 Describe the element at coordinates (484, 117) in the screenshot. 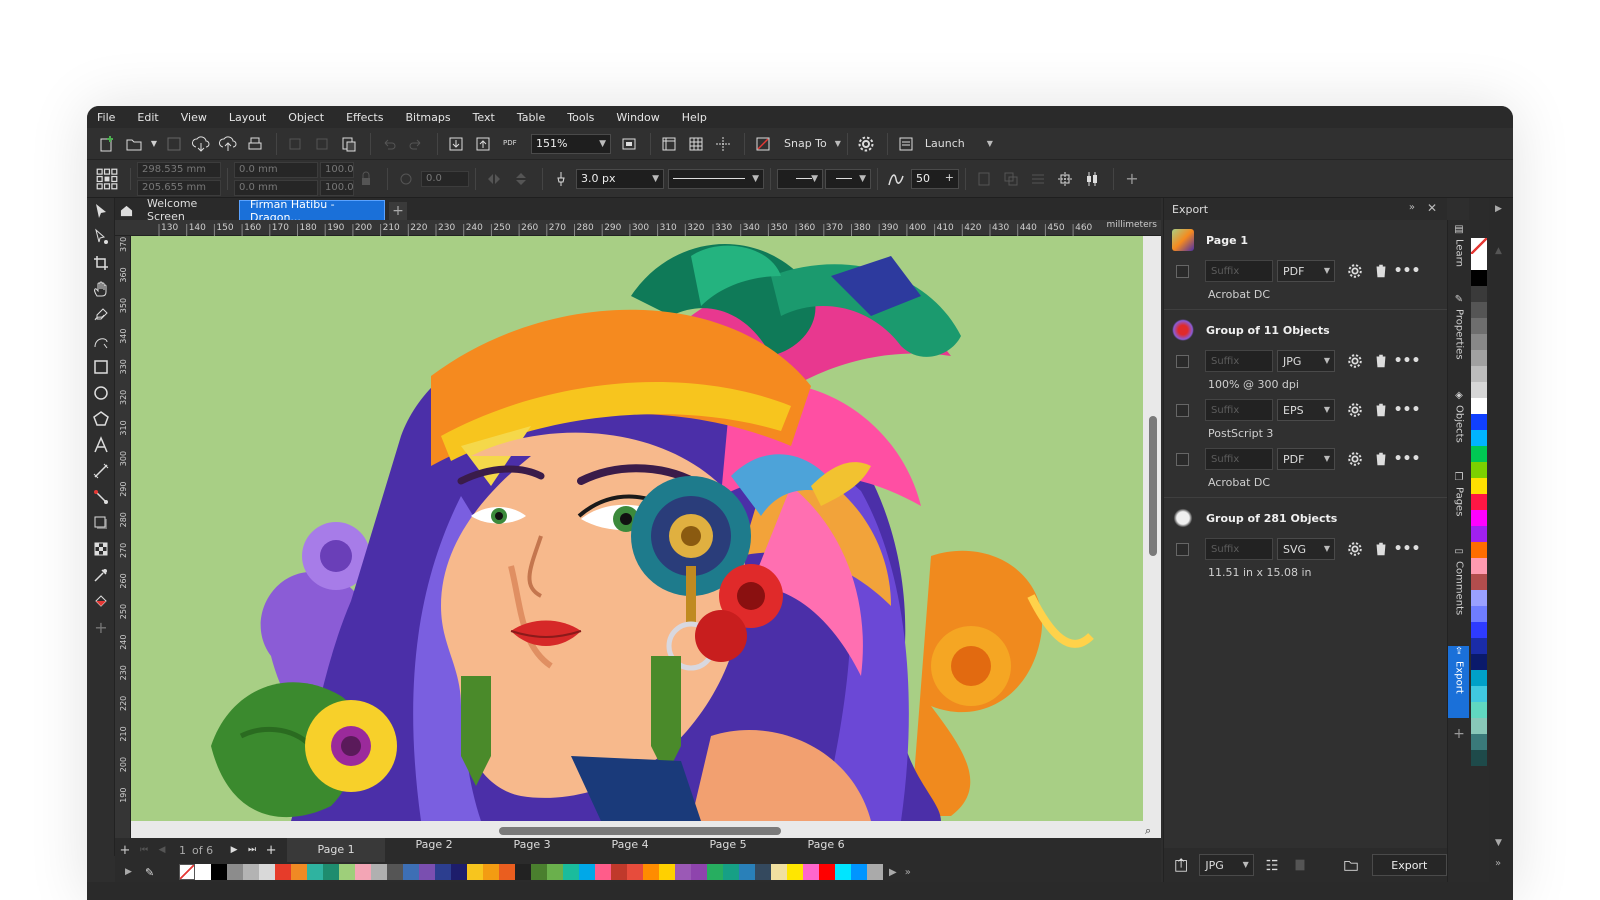

I see `menu-text: Text` at that location.